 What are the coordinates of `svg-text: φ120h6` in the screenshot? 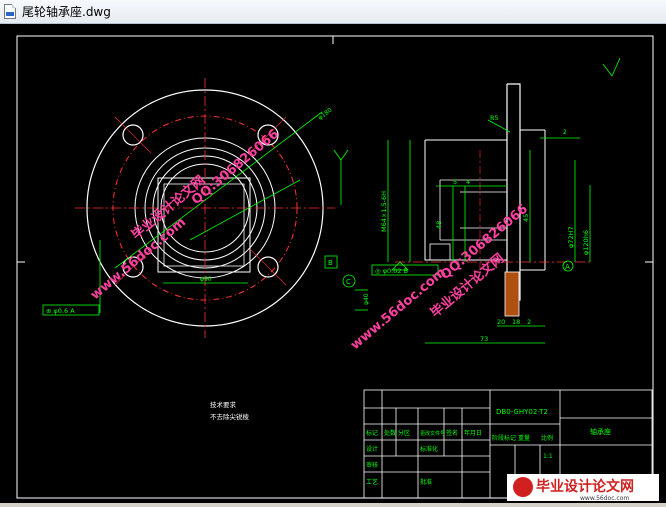 It's located at (586, 242).